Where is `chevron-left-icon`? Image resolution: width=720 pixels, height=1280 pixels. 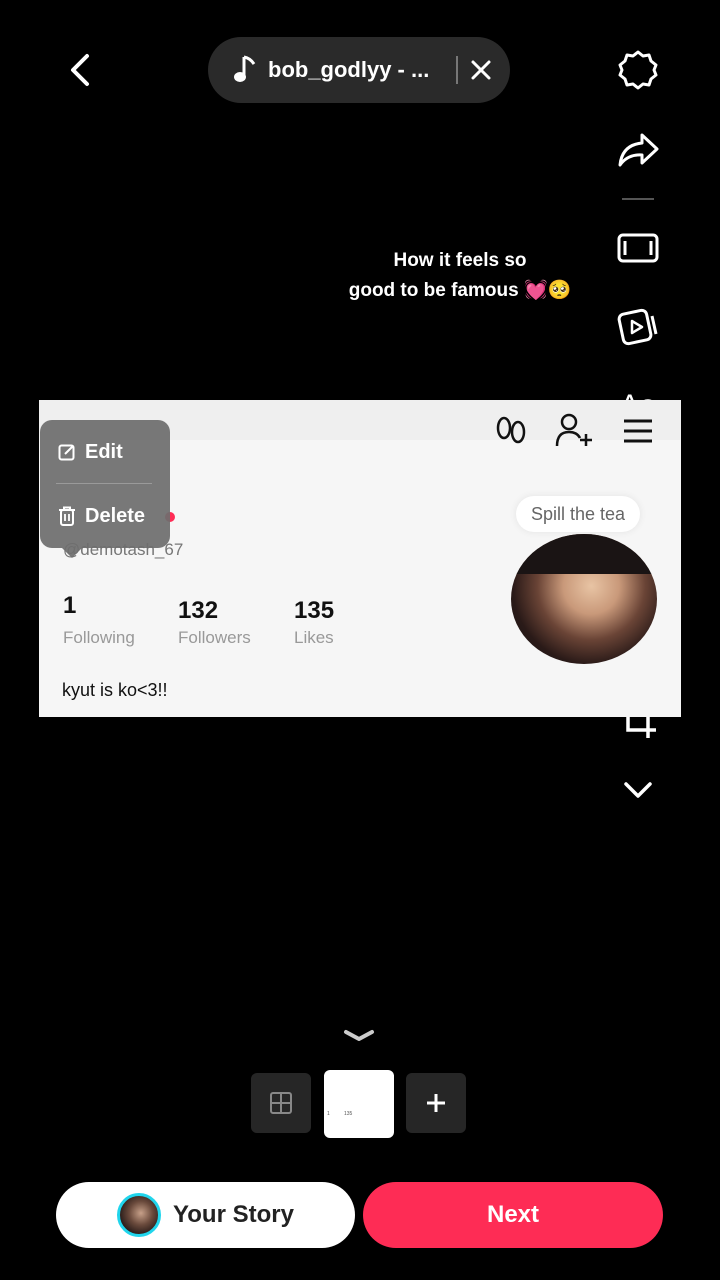 chevron-left-icon is located at coordinates (80, 70).